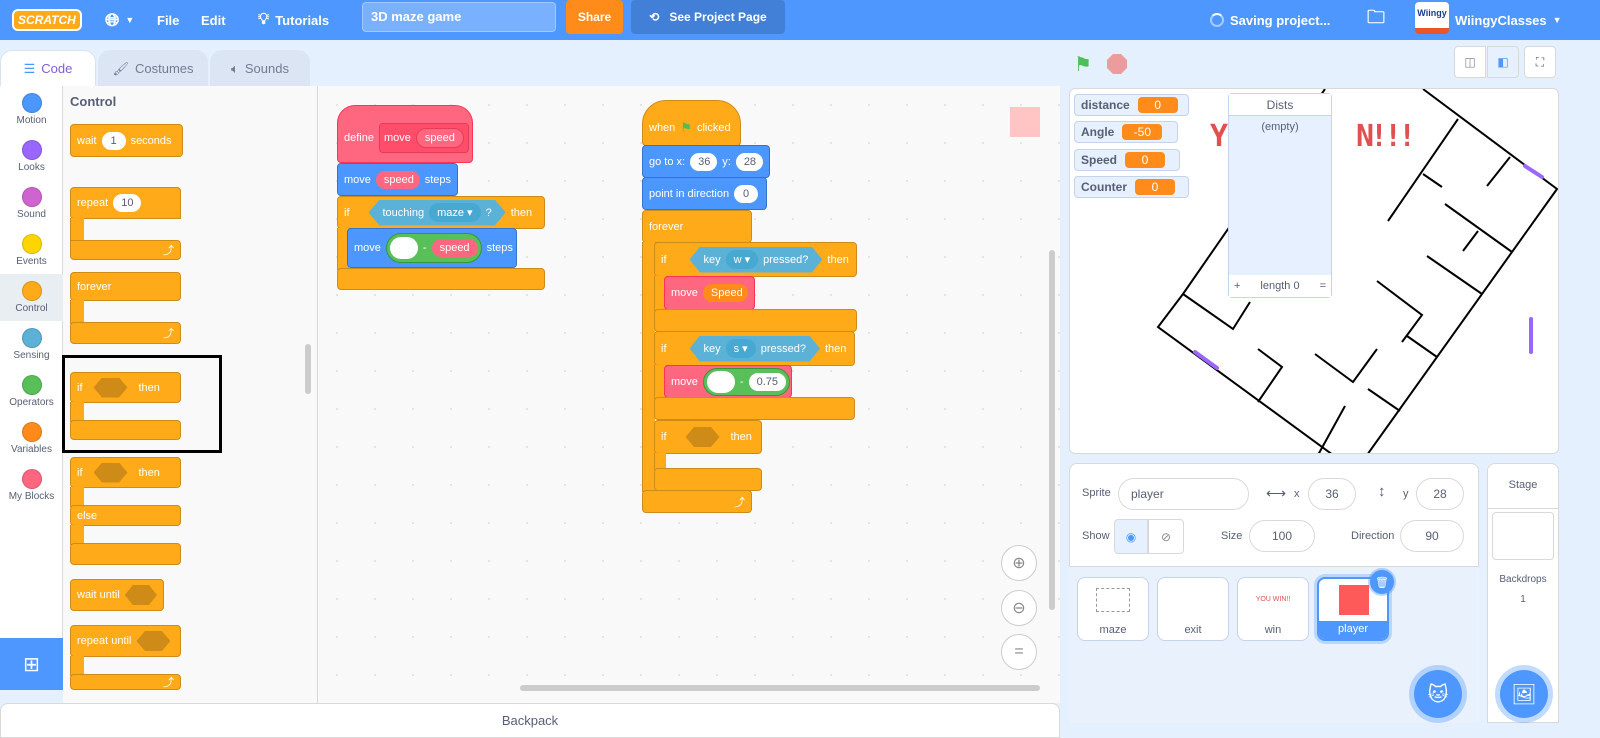  Describe the element at coordinates (1166, 536) in the screenshot. I see `show-hidden-button: ⊘` at that location.